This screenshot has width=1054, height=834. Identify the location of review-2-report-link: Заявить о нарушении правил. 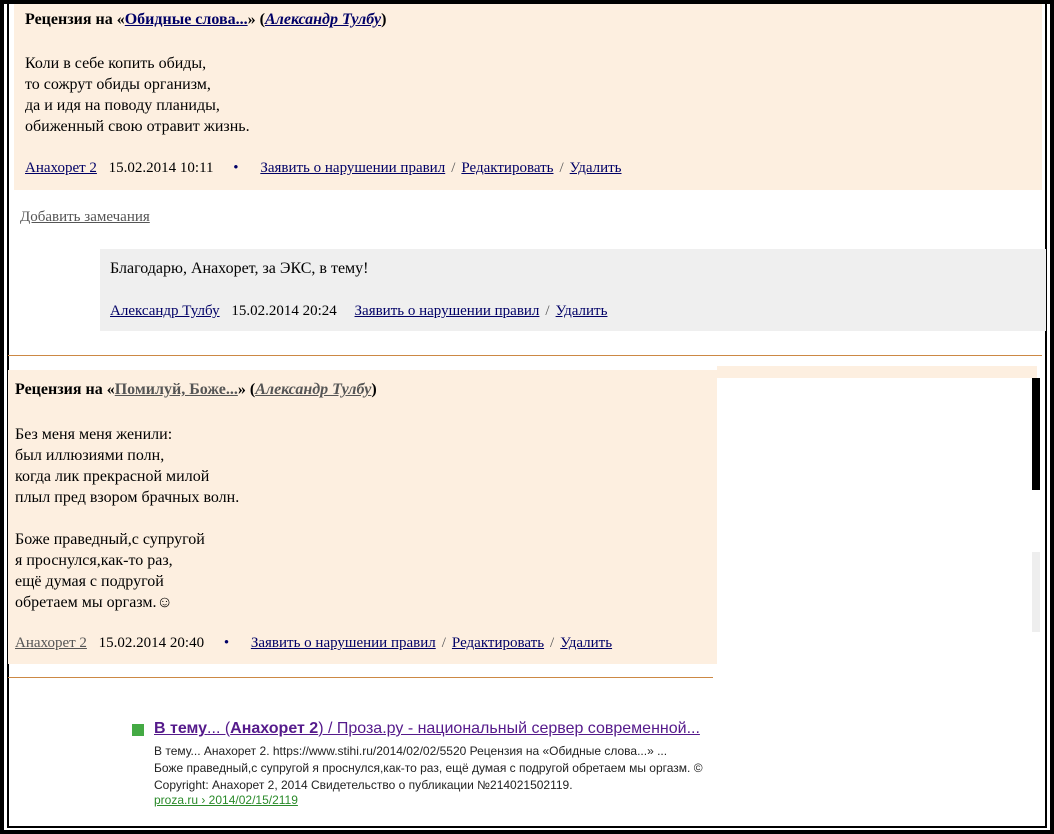
(343, 643).